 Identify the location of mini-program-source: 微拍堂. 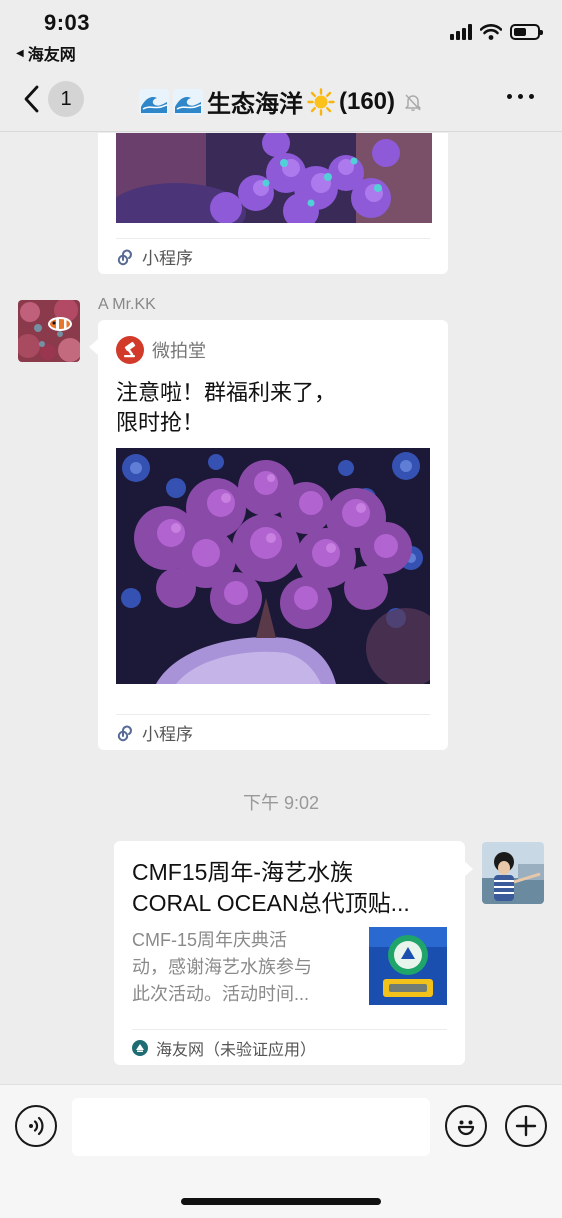
(161, 350).